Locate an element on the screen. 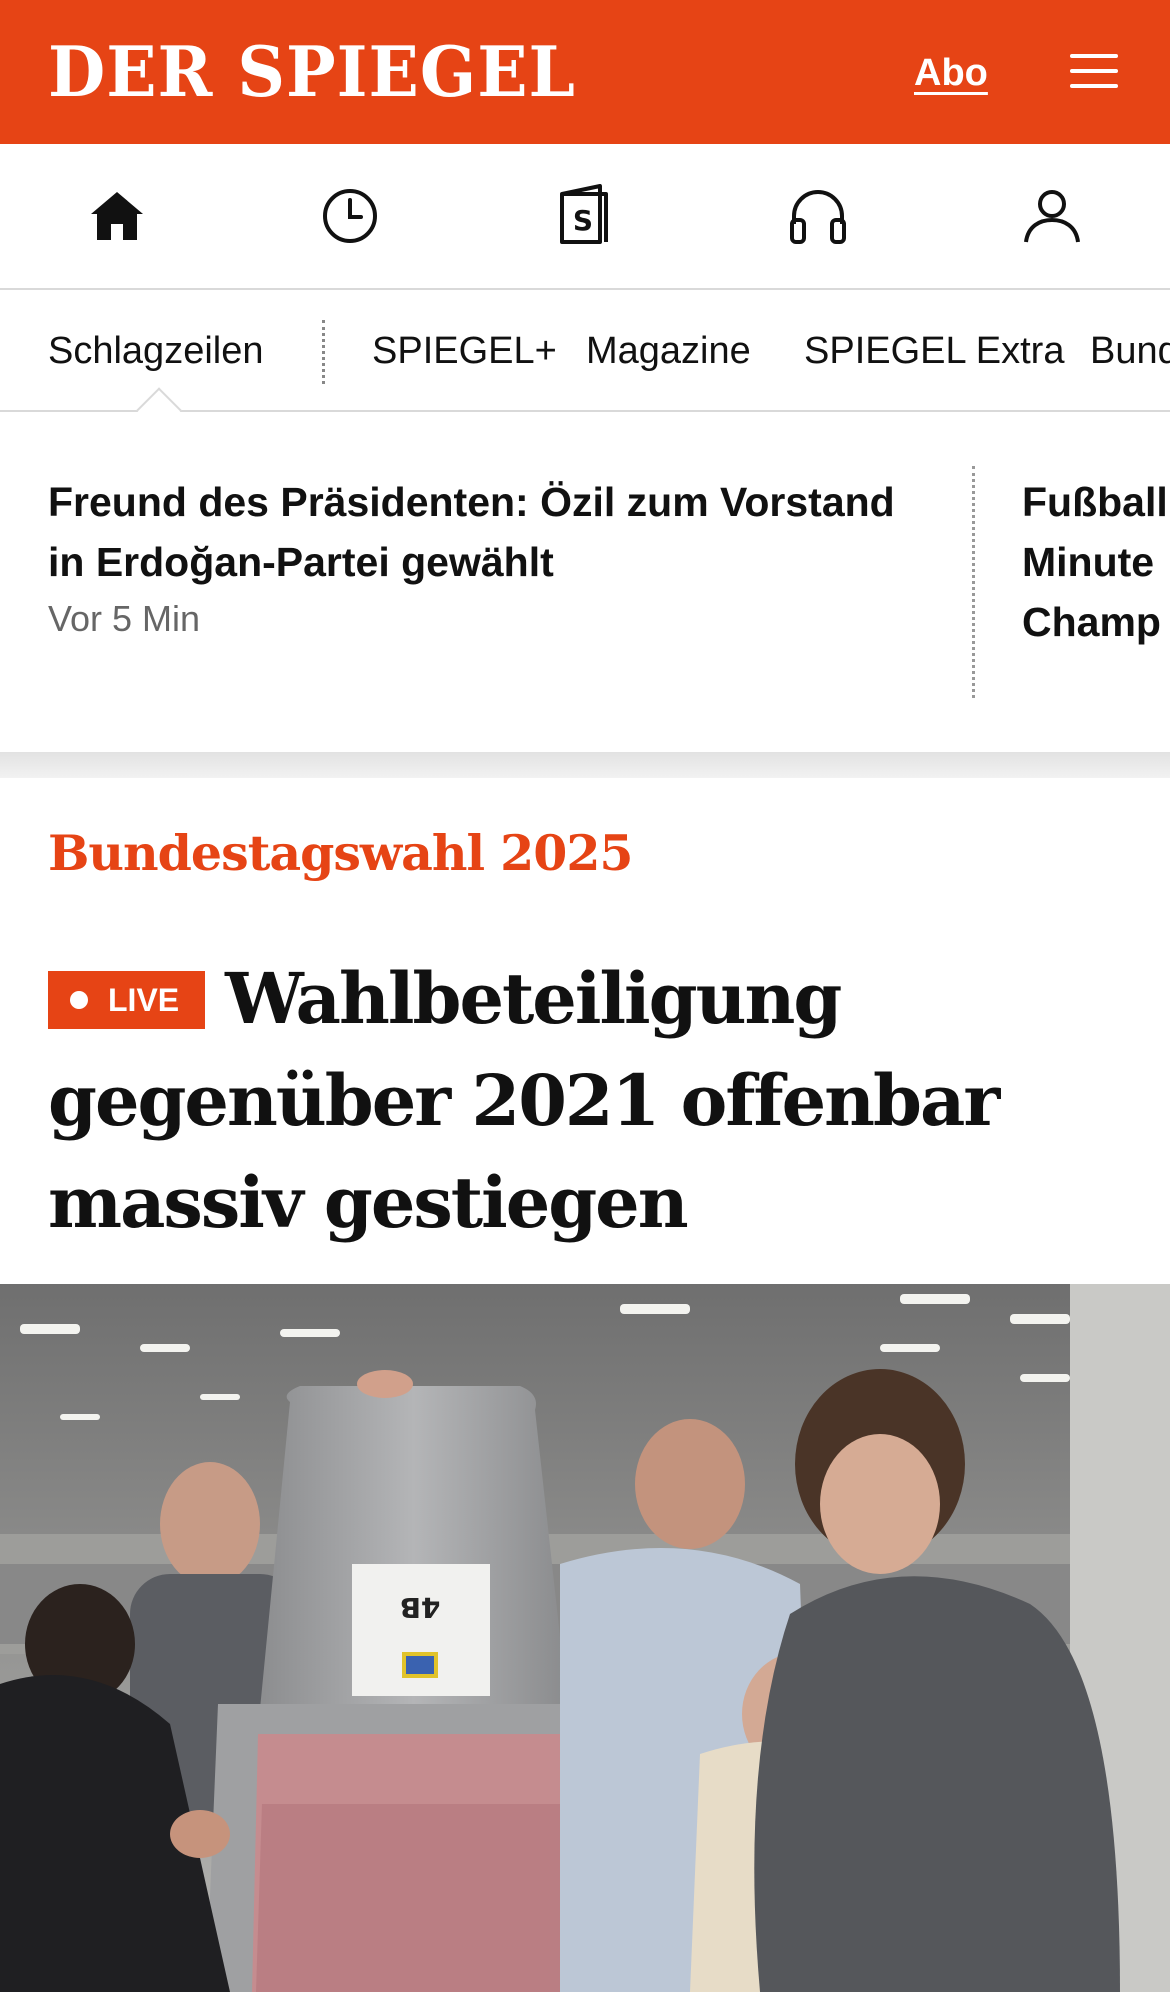  live-badge-label: LIVE is located at coordinates (144, 1000).